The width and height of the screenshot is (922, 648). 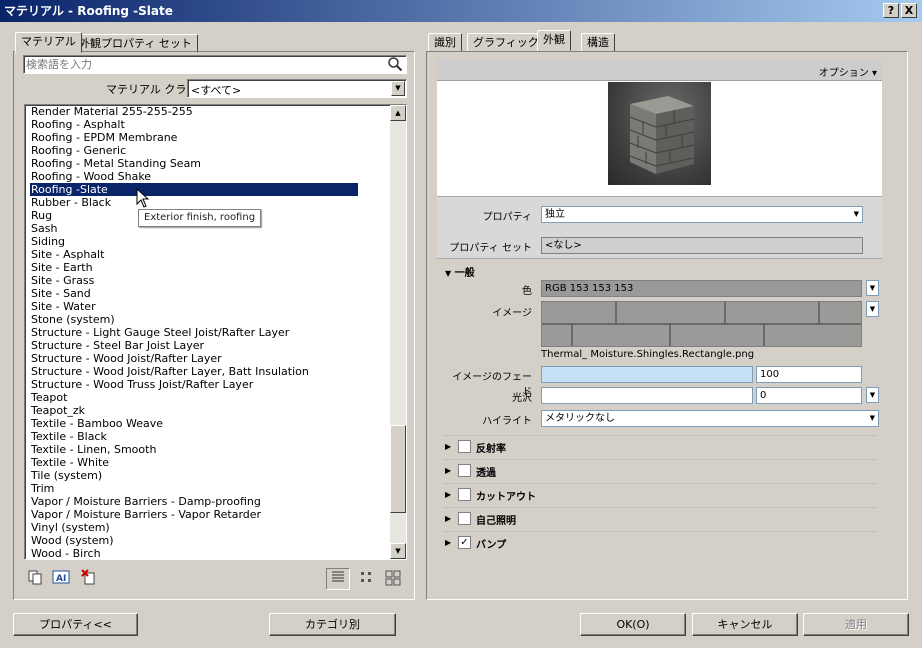 I want to click on material-list-item: Roofing - EPDM Membrane, so click(x=103, y=137).